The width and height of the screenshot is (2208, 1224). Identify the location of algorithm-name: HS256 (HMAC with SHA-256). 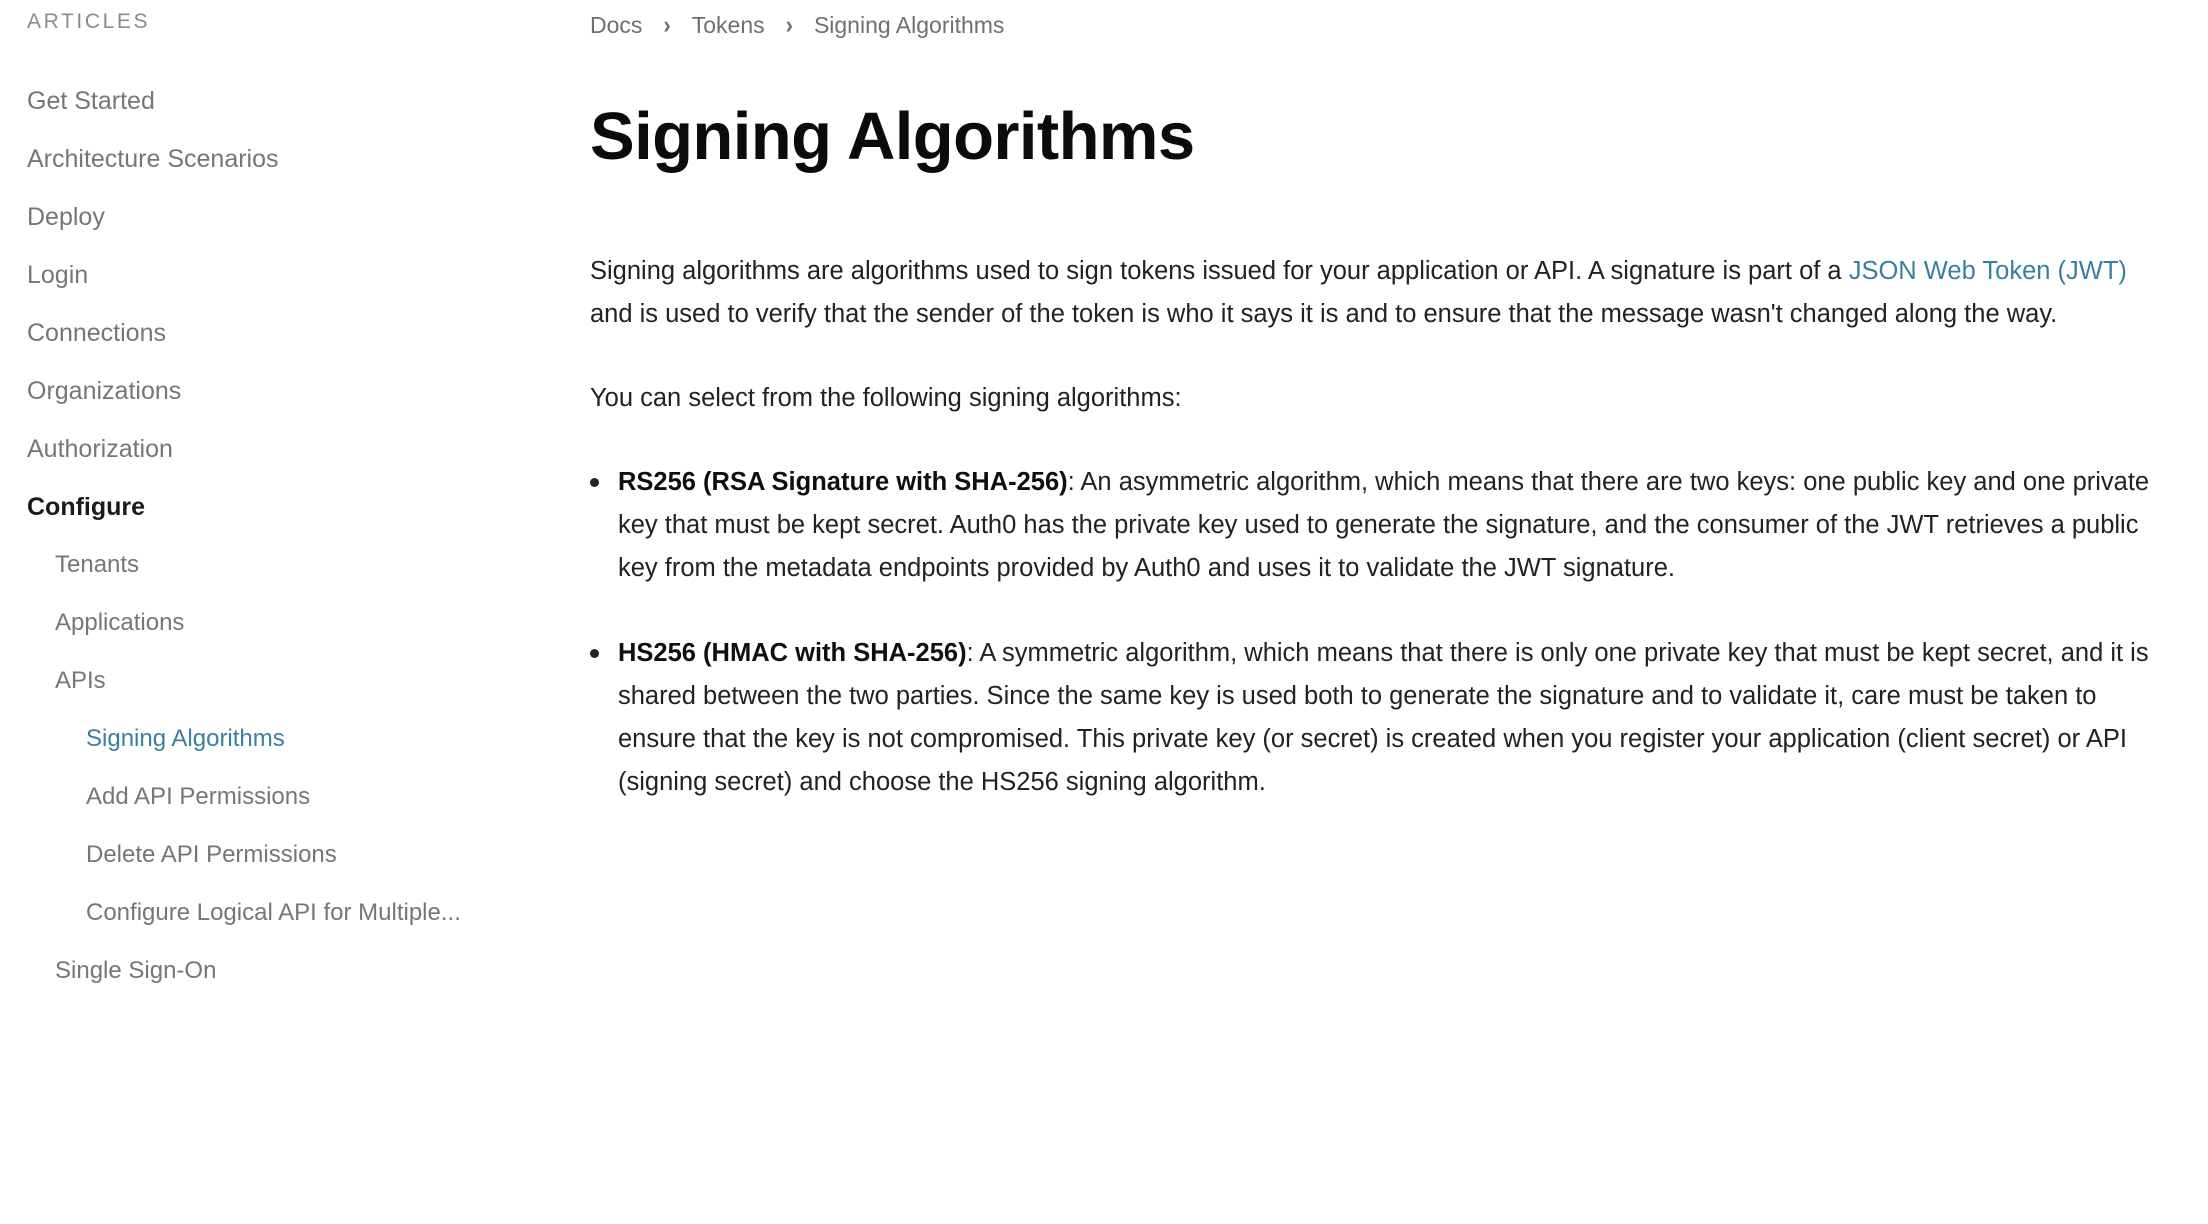
(792, 653).